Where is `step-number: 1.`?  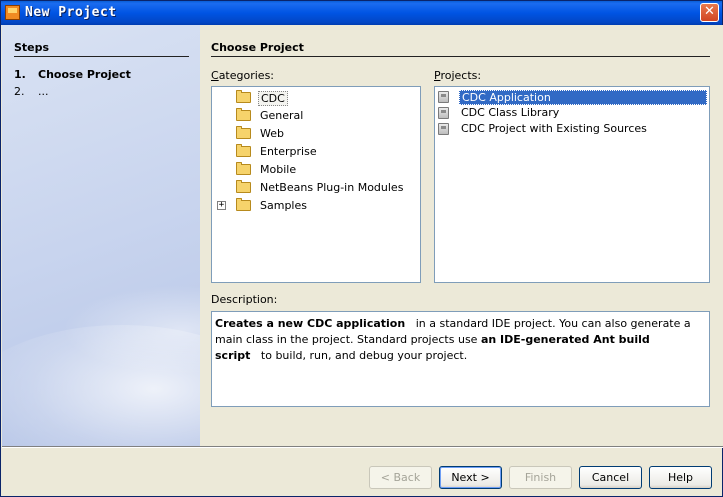 step-number: 1. is located at coordinates (20, 74).